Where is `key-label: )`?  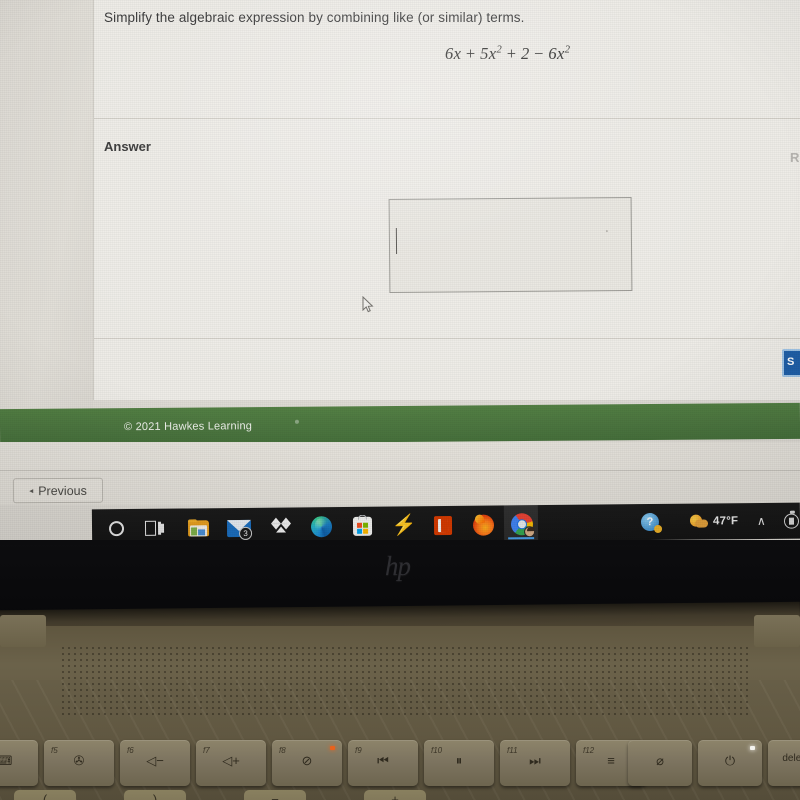 key-label: ) is located at coordinates (155, 796).